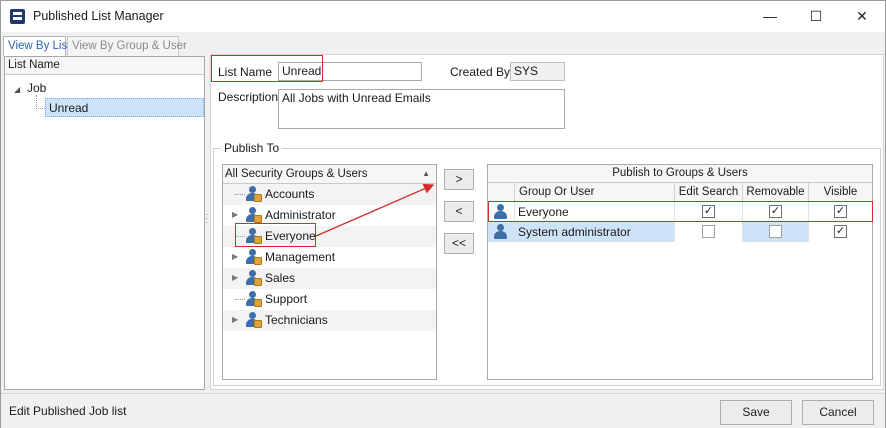 The image size is (886, 428). What do you see at coordinates (286, 299) in the screenshot?
I see `group-item-label: Support` at bounding box center [286, 299].